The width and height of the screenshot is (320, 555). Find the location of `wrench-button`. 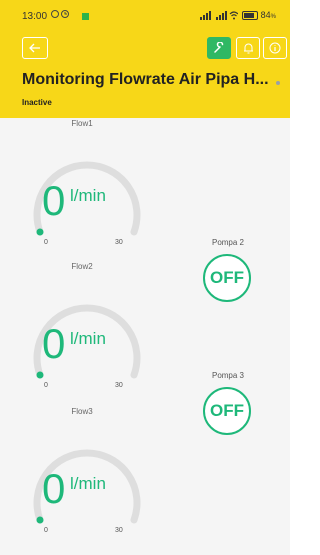

wrench-button is located at coordinates (219, 48).